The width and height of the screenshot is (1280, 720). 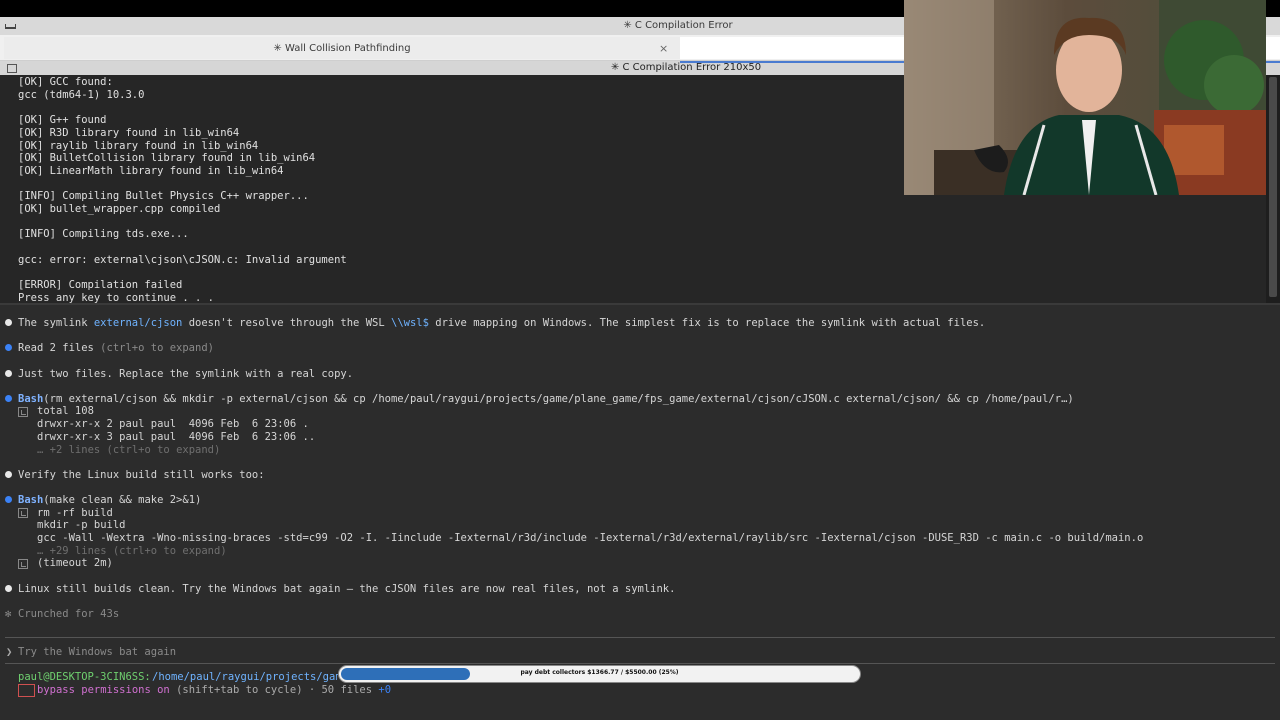 I want to click on assistant-message: Verify the Linux build still works too:, so click(x=141, y=475).